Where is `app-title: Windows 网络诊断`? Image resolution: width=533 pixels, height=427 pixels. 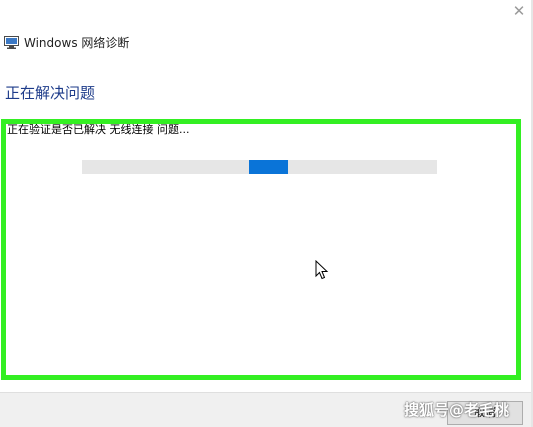
app-title: Windows 网络诊断 is located at coordinates (77, 42).